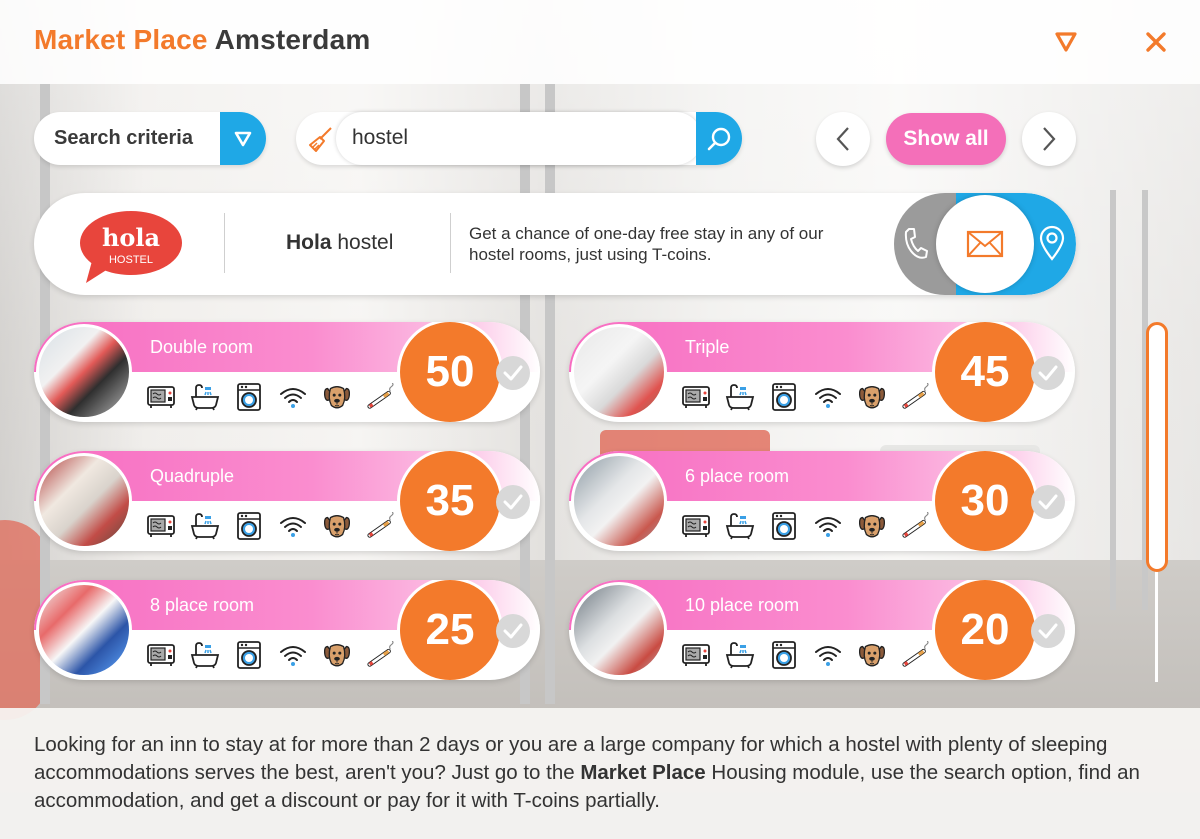 The width and height of the screenshot is (1200, 839). I want to click on page-title: Market Place Amsterdam, so click(202, 40).